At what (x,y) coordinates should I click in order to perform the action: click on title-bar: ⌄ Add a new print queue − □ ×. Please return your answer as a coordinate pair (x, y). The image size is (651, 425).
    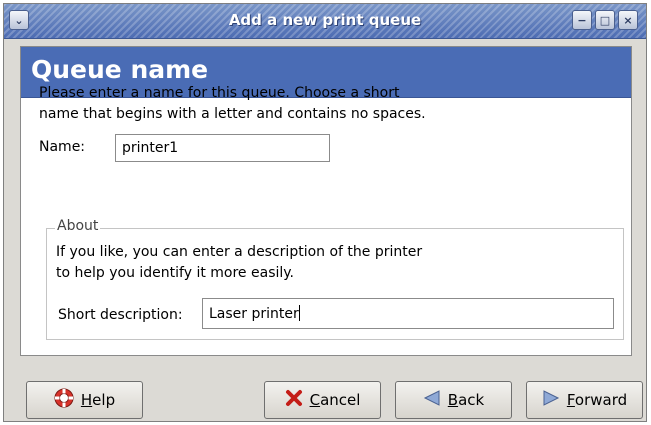
    Looking at the image, I should click on (325, 21).